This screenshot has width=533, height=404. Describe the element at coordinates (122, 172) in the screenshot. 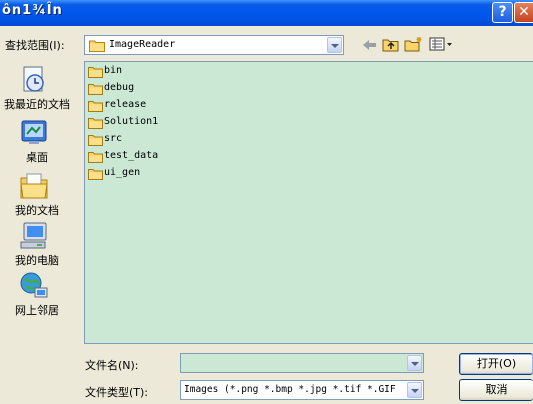

I see `file-name: ui_gen` at that location.